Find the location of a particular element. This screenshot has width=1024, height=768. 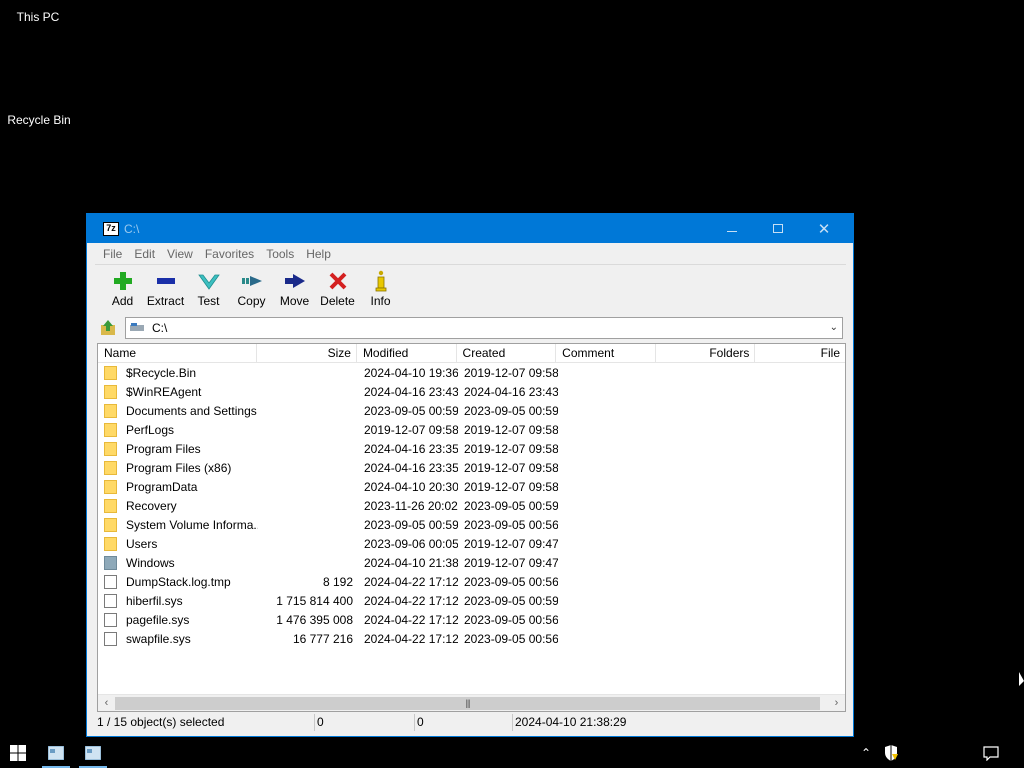

row-name: Documents and Settings is located at coordinates (191, 410).